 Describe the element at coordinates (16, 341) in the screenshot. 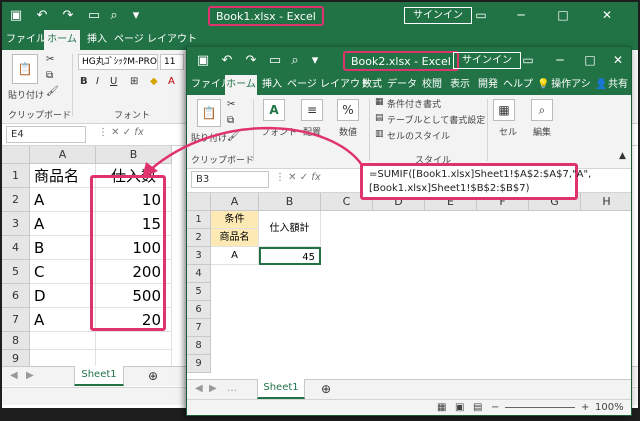

I see `row-header: 8` at that location.